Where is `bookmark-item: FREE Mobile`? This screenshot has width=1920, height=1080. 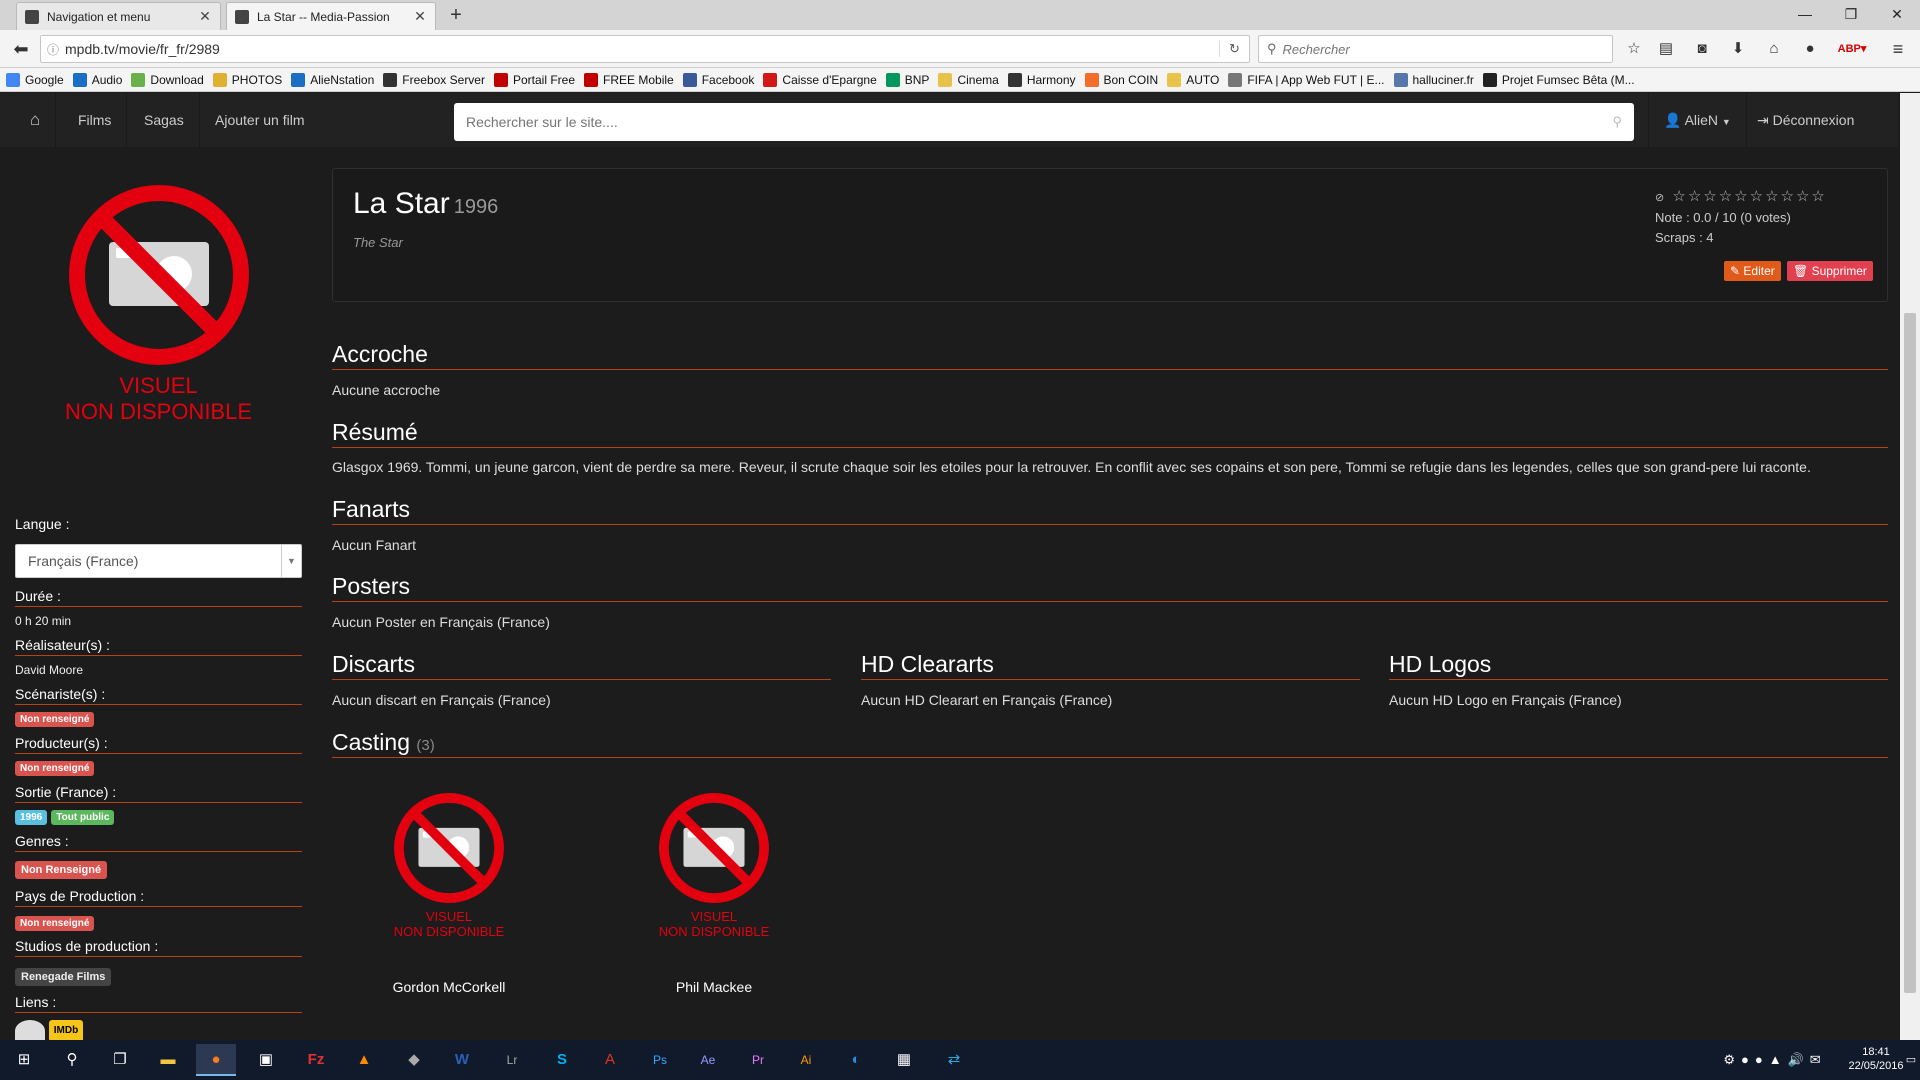
bookmark-item: FREE Mobile is located at coordinates (629, 79).